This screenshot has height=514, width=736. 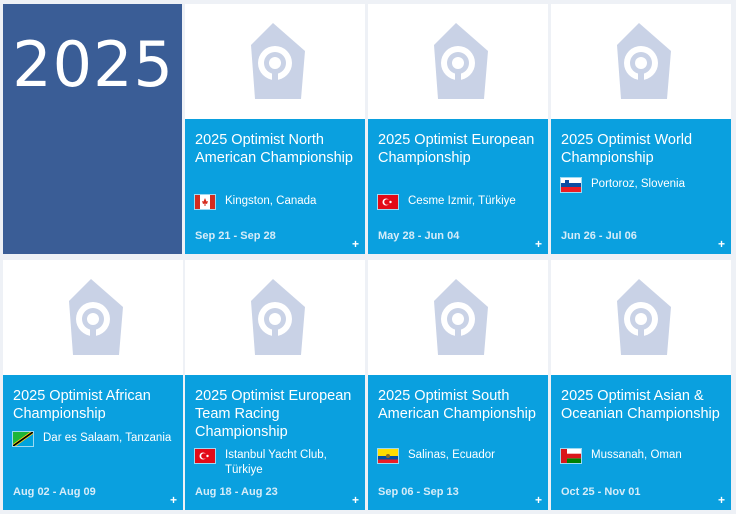 What do you see at coordinates (23, 439) in the screenshot?
I see `tanzania-flag-icon` at bounding box center [23, 439].